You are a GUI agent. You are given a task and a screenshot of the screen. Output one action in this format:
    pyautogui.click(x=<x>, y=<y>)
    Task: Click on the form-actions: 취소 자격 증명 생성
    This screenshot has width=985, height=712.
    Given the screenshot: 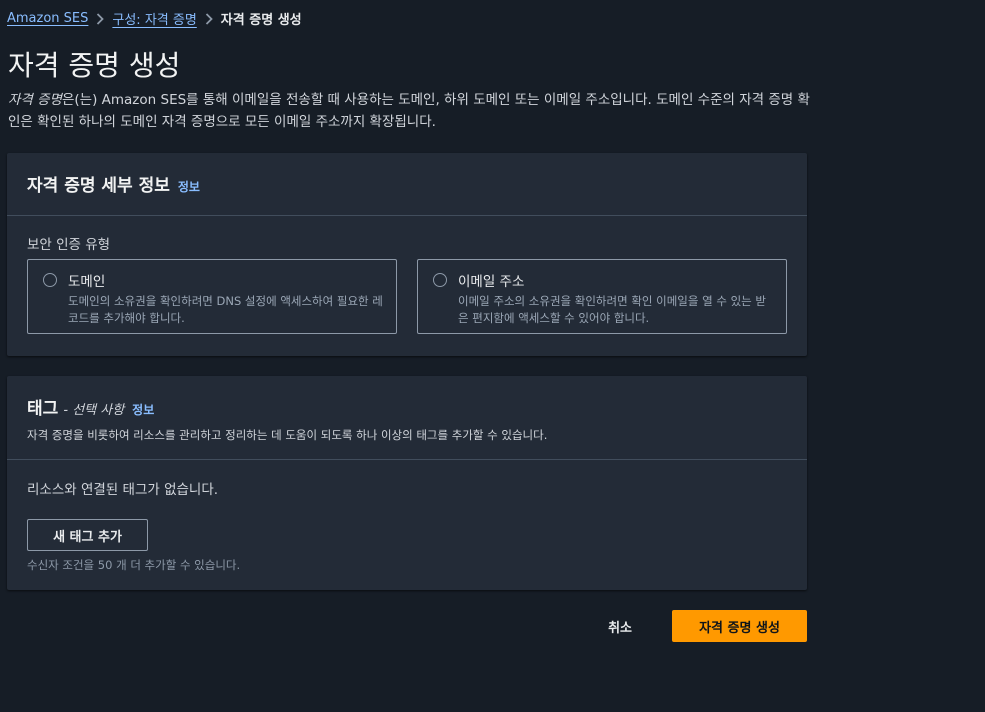 What is the action you would take?
    pyautogui.click(x=703, y=626)
    